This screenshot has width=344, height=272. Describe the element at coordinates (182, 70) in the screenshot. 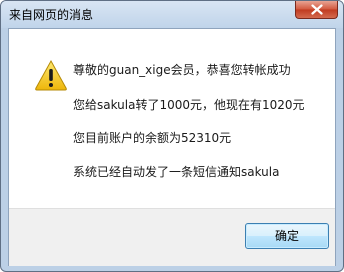

I see `message-line-greeting: 尊敬的guan_xige会员，恭喜您转帐成功` at that location.